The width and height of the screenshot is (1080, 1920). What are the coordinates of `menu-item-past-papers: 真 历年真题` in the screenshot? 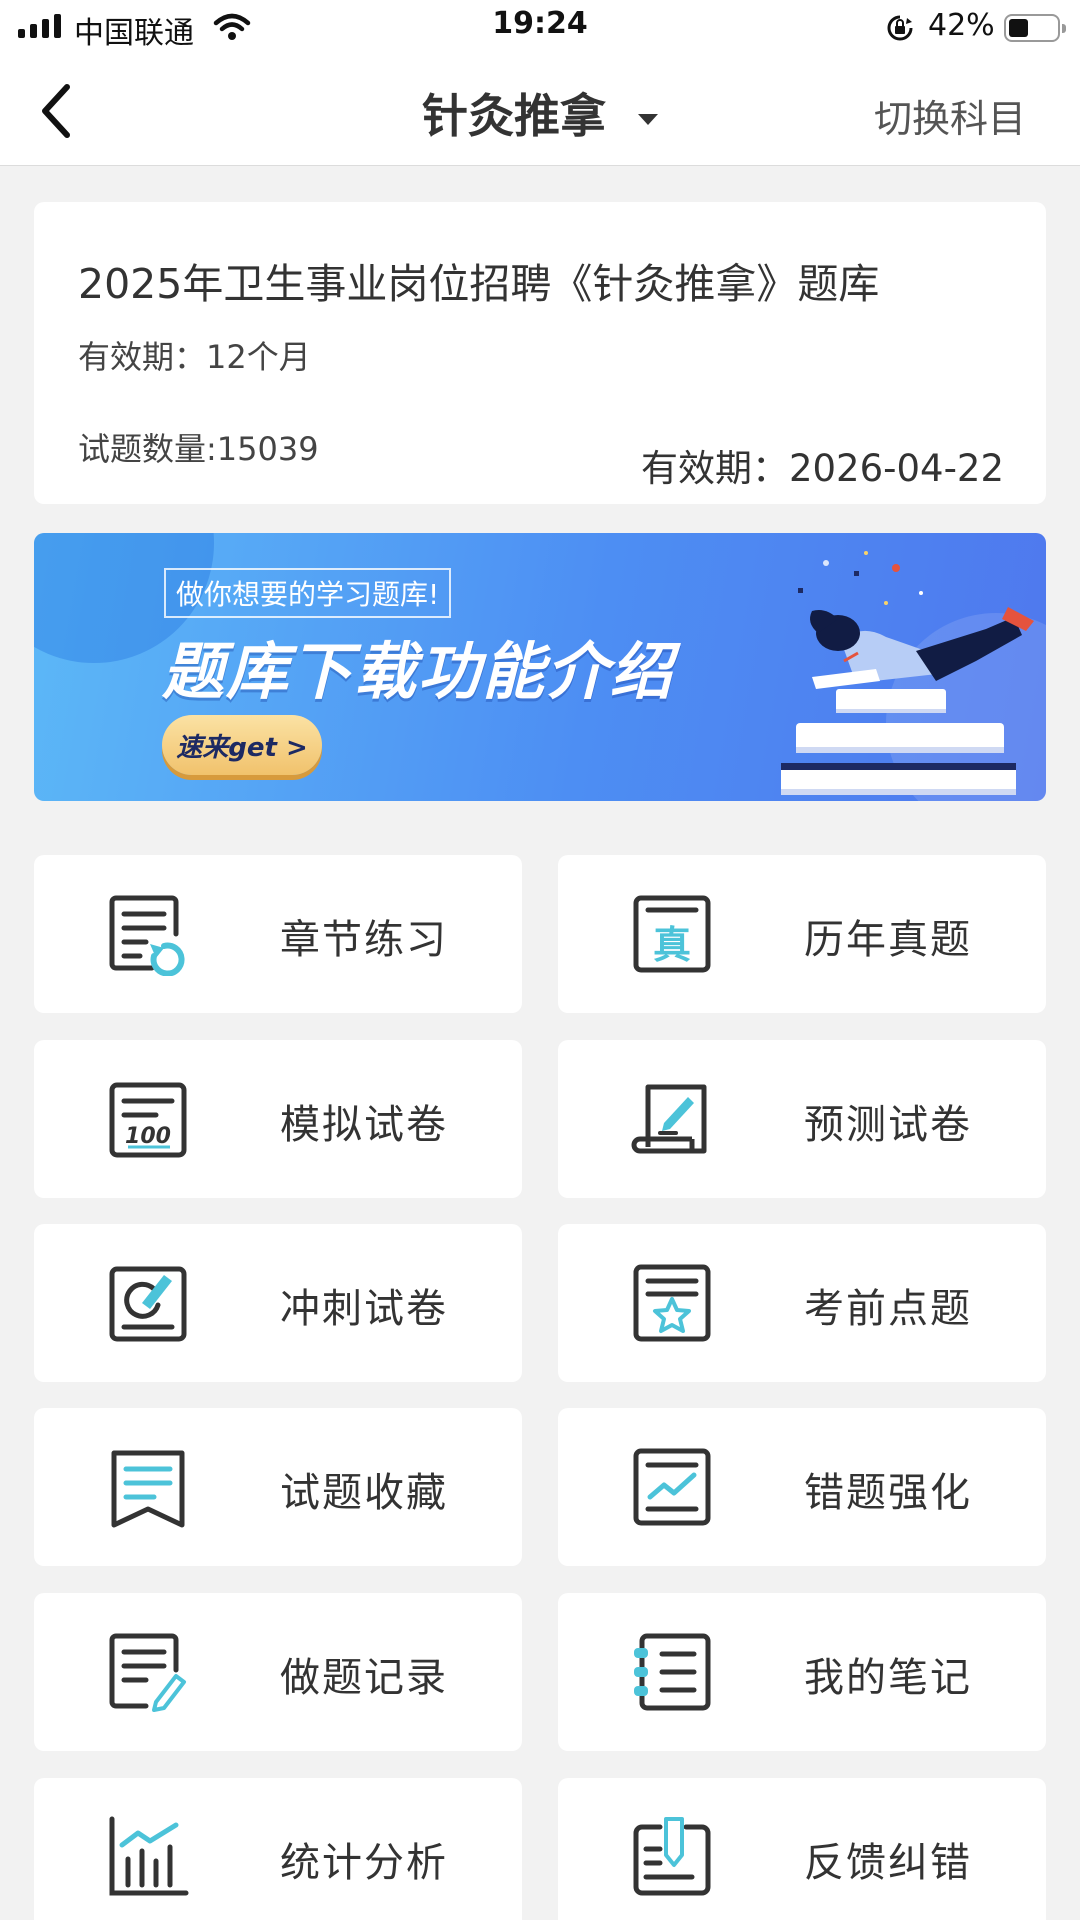 It's located at (802, 934).